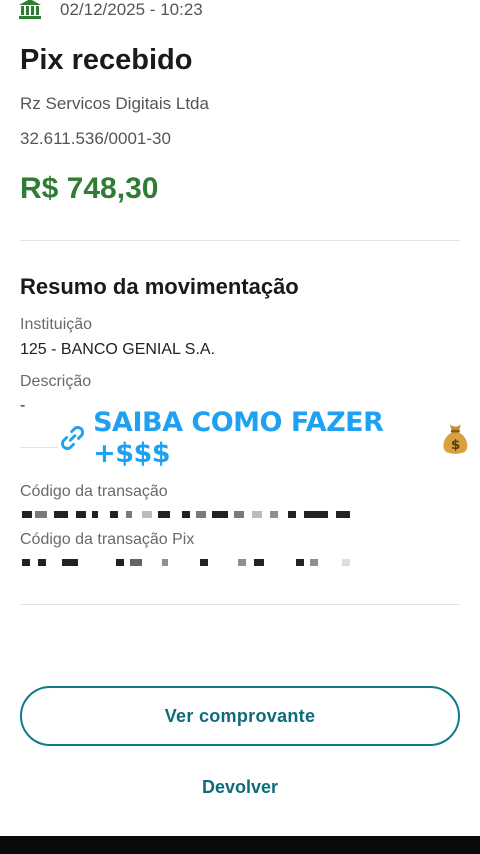 The height and width of the screenshot is (854, 480). Describe the element at coordinates (56, 381) in the screenshot. I see `description-label: Descrição` at that location.